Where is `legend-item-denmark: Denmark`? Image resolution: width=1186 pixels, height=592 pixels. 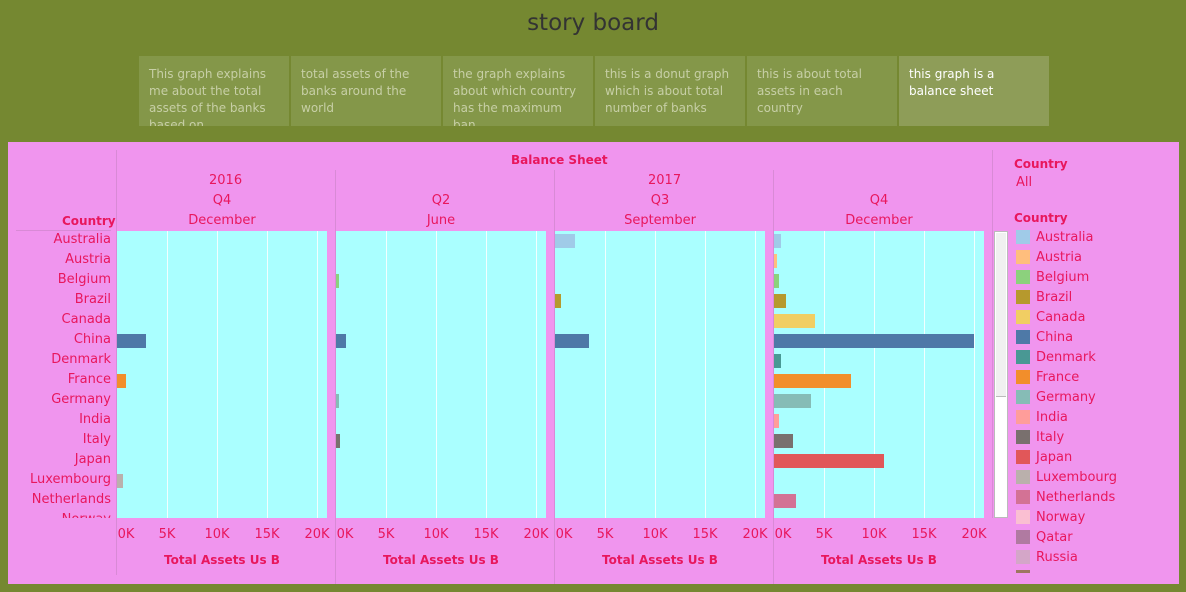
legend-item-denmark: Denmark is located at coordinates (1056, 357).